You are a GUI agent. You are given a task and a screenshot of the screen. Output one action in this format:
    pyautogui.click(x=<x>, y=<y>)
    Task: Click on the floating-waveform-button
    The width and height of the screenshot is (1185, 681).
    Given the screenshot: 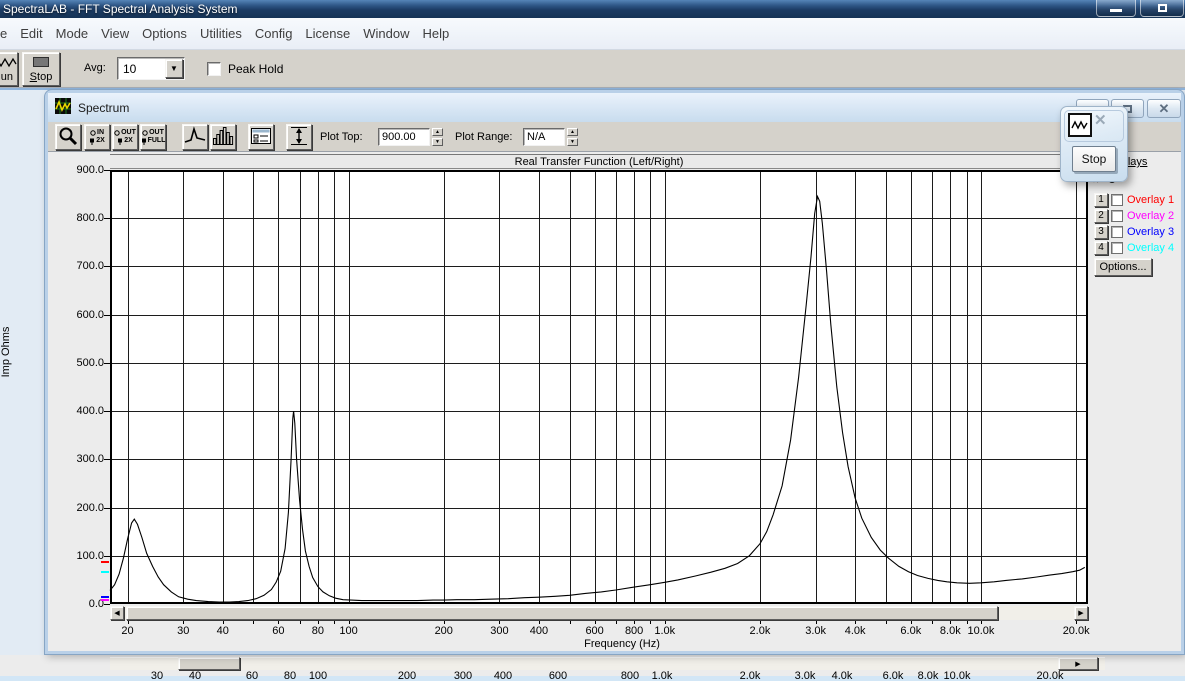 What is the action you would take?
    pyautogui.click(x=1080, y=125)
    